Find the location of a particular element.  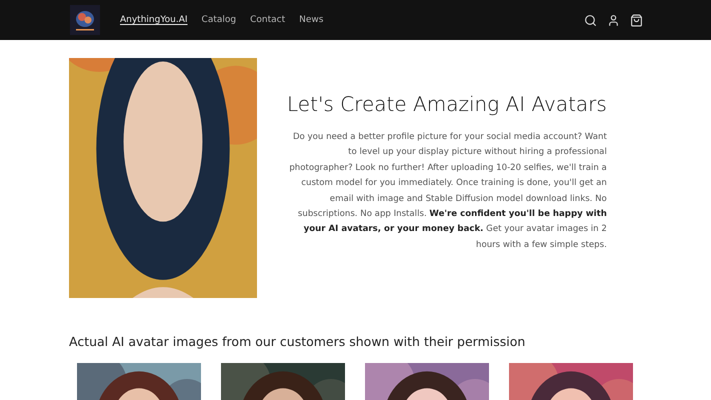

nav-link: News is located at coordinates (311, 20).